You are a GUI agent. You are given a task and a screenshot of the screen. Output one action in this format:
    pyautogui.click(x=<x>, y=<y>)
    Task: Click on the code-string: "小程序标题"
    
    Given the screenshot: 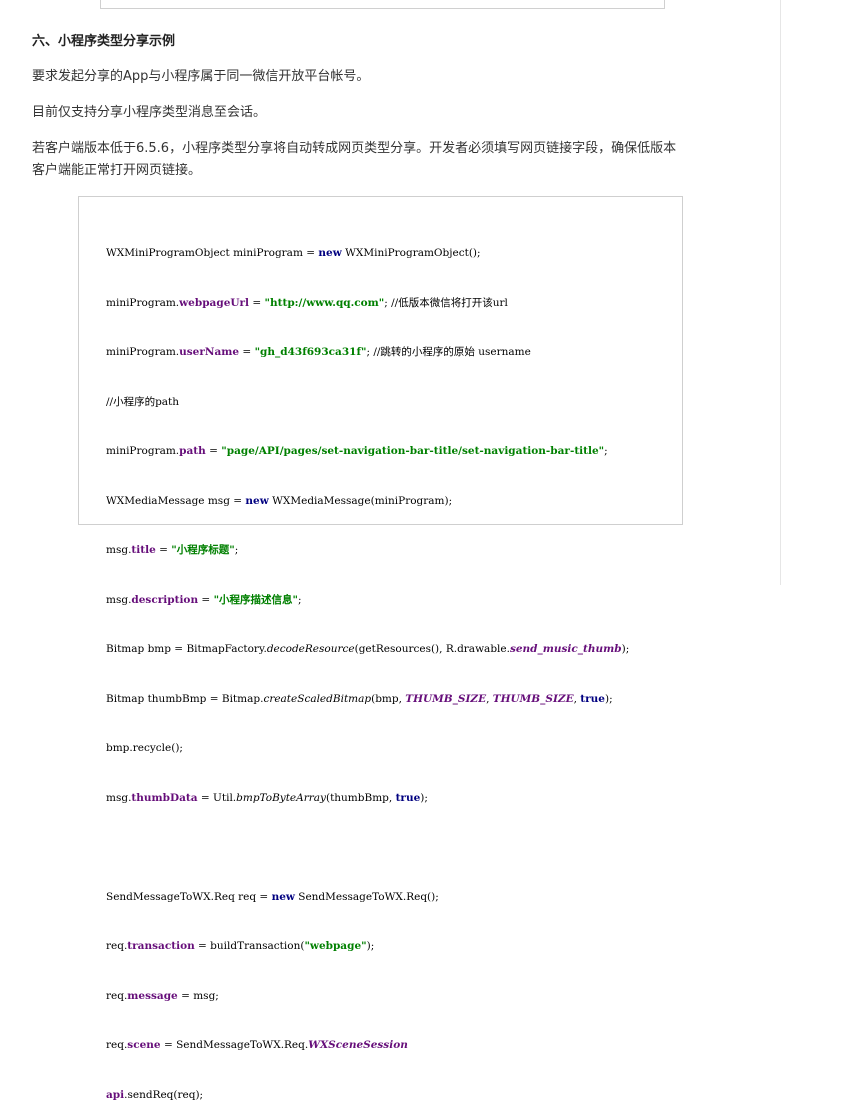 What is the action you would take?
    pyautogui.click(x=203, y=550)
    